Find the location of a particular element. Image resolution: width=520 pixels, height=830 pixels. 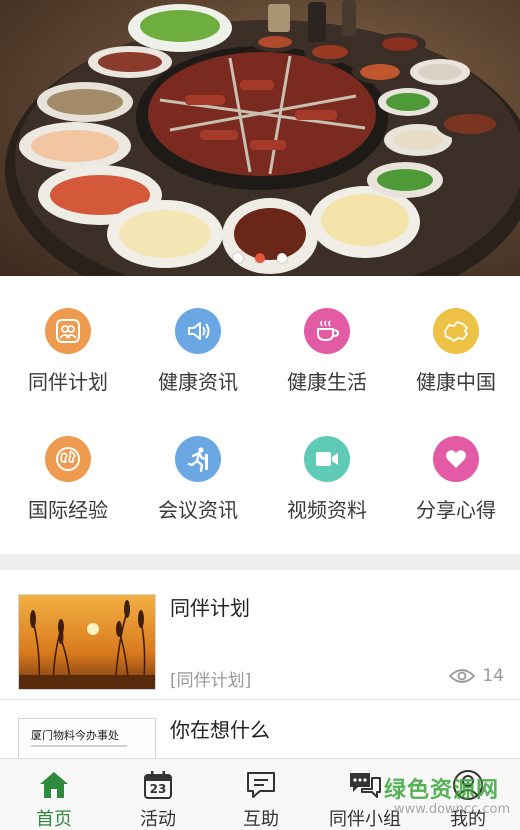

feature-healthy-life: 健康生活 is located at coordinates (327, 351).